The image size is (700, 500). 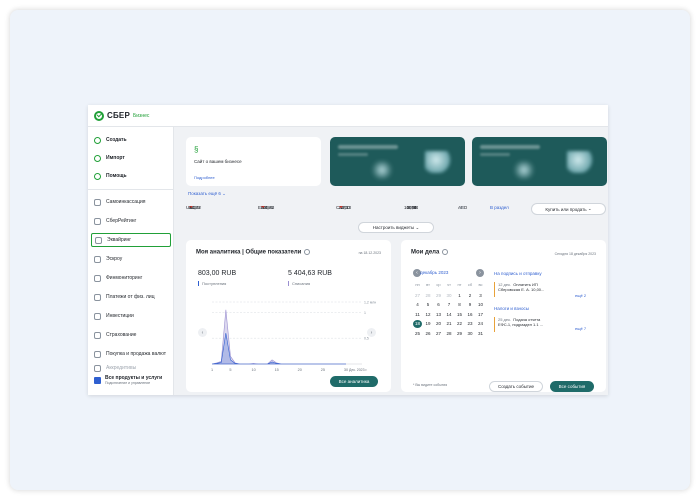 What do you see at coordinates (580, 295) in the screenshot?
I see `task-more-link: ещё 2` at bounding box center [580, 295].